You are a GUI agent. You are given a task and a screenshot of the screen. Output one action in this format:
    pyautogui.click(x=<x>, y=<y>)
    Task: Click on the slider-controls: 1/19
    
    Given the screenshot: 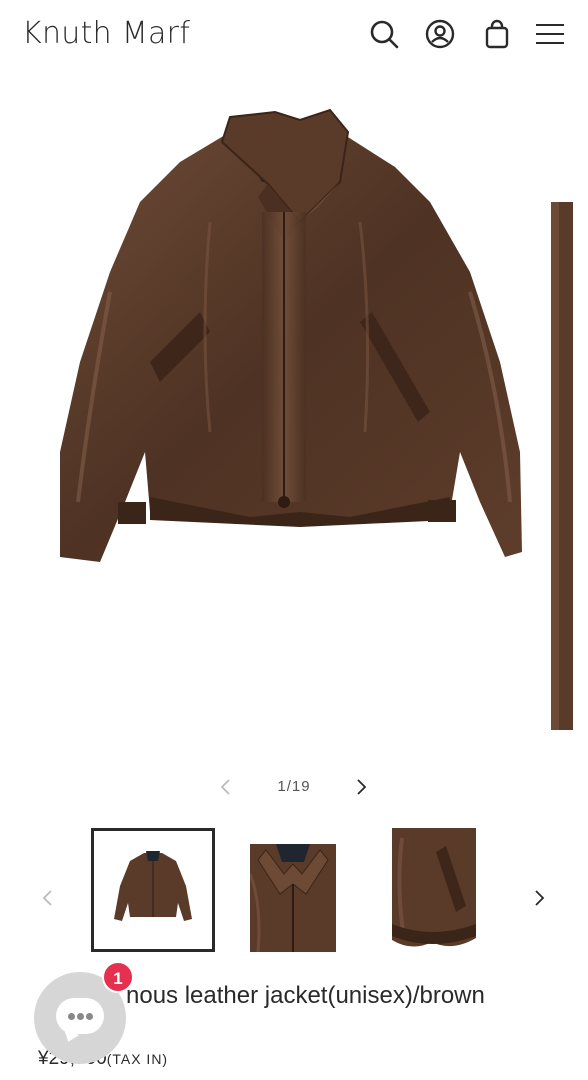 What is the action you would take?
    pyautogui.click(x=294, y=787)
    